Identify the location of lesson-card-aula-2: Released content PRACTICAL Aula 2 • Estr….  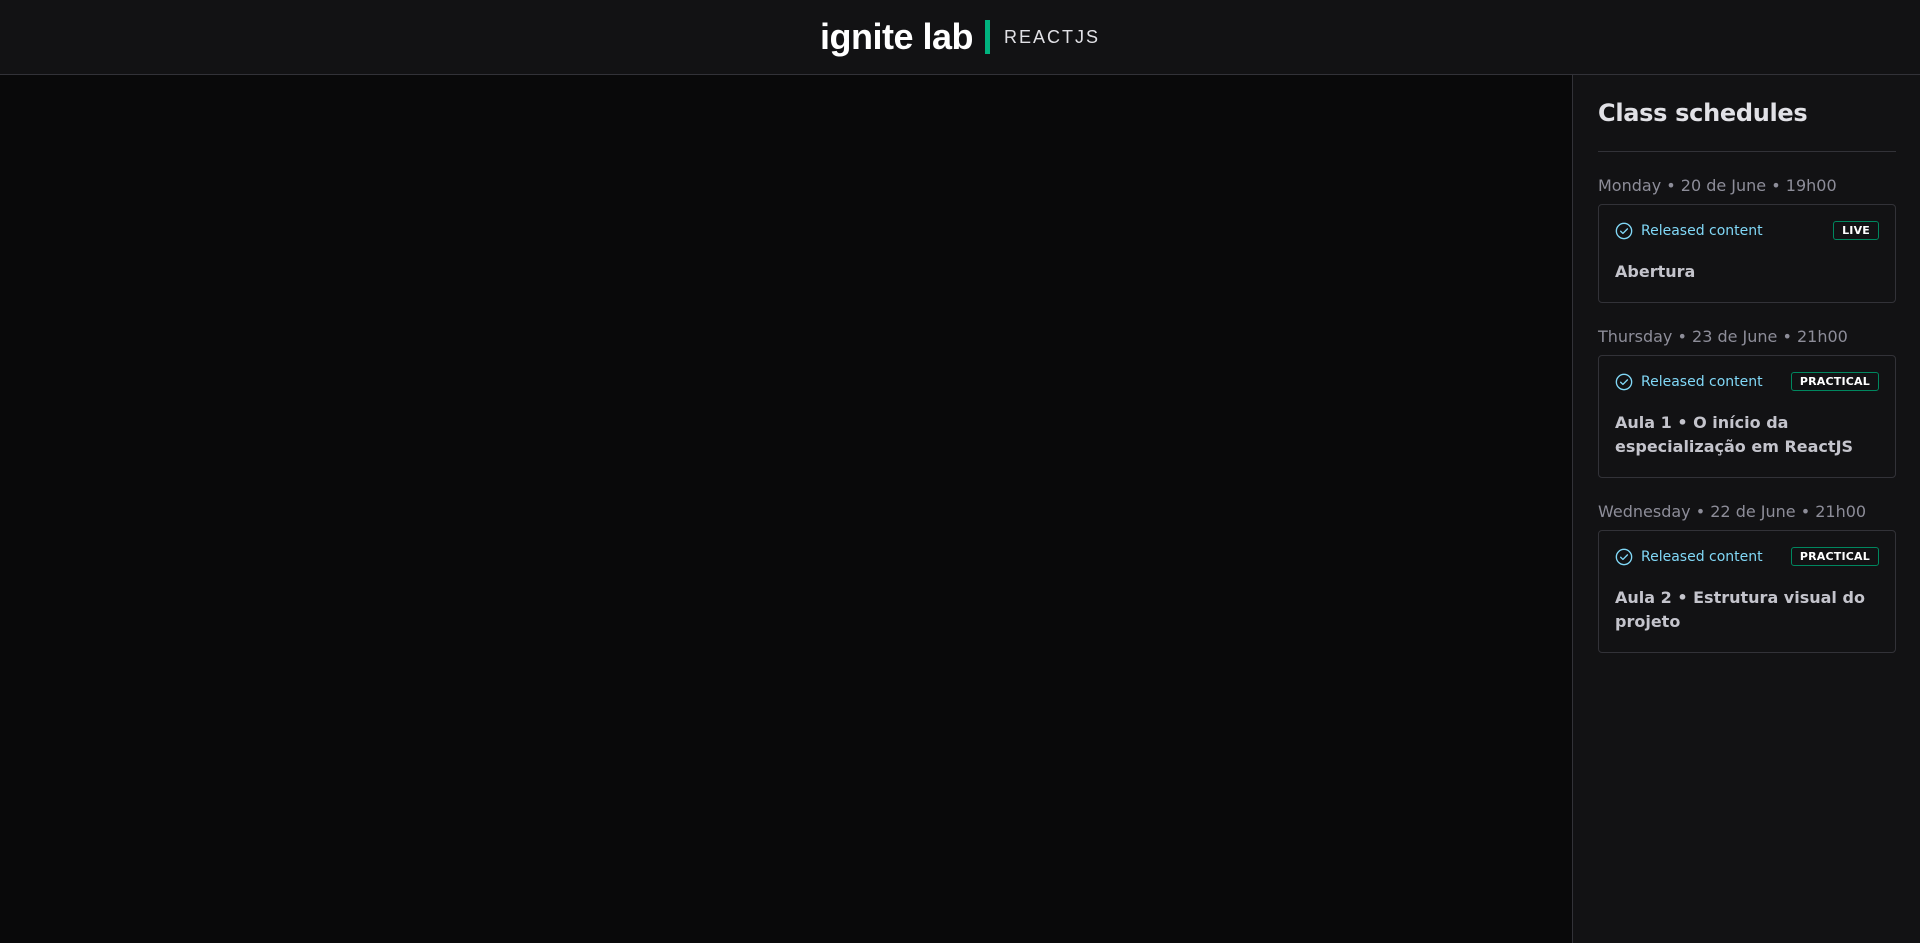
(1747, 591).